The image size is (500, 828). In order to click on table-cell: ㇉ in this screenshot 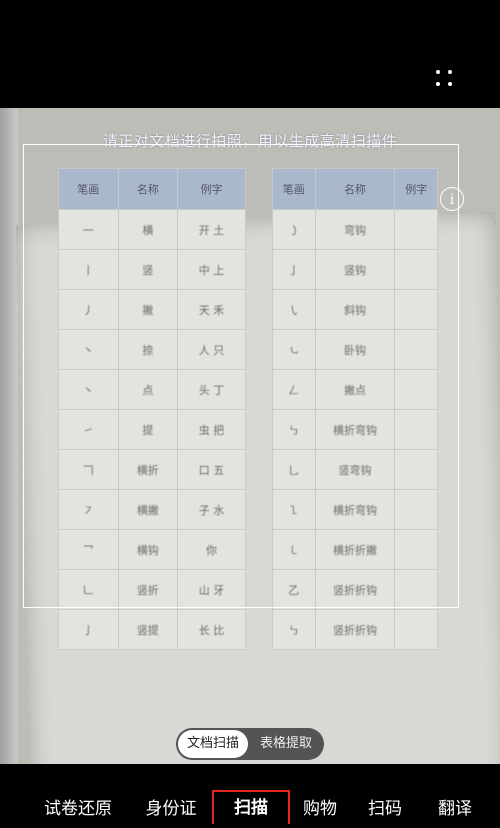, I will do `click(294, 629)`.